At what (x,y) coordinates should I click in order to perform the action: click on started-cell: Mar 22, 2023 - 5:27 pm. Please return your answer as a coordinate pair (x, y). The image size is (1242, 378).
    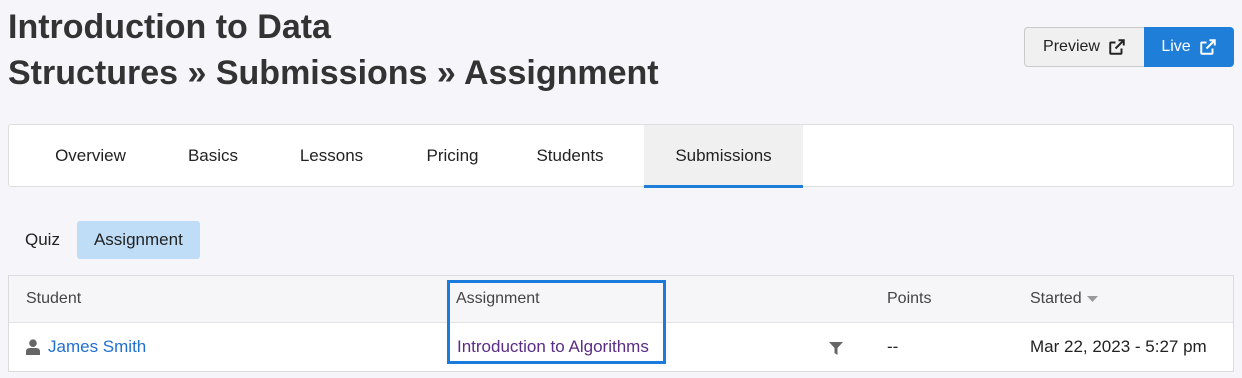
    Looking at the image, I should click on (1118, 346).